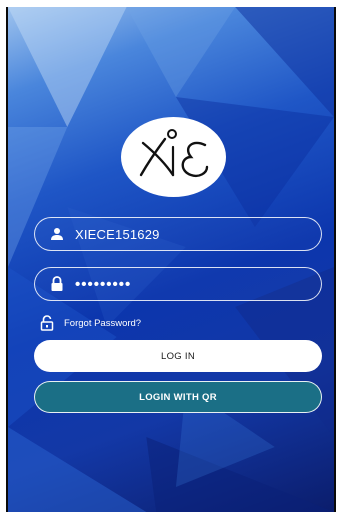 The width and height of the screenshot is (342, 513). What do you see at coordinates (178, 397) in the screenshot?
I see `login-with-qr-button: LOGIN WITH QR` at bounding box center [178, 397].